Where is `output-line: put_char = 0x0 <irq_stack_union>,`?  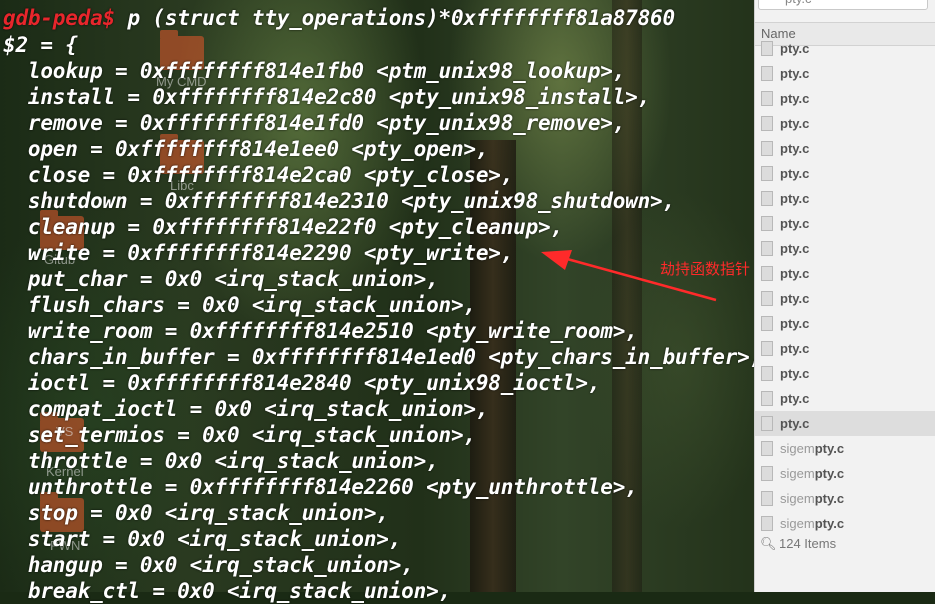 output-line: put_char = 0x0 <irq_stack_union>, is located at coordinates (221, 279).